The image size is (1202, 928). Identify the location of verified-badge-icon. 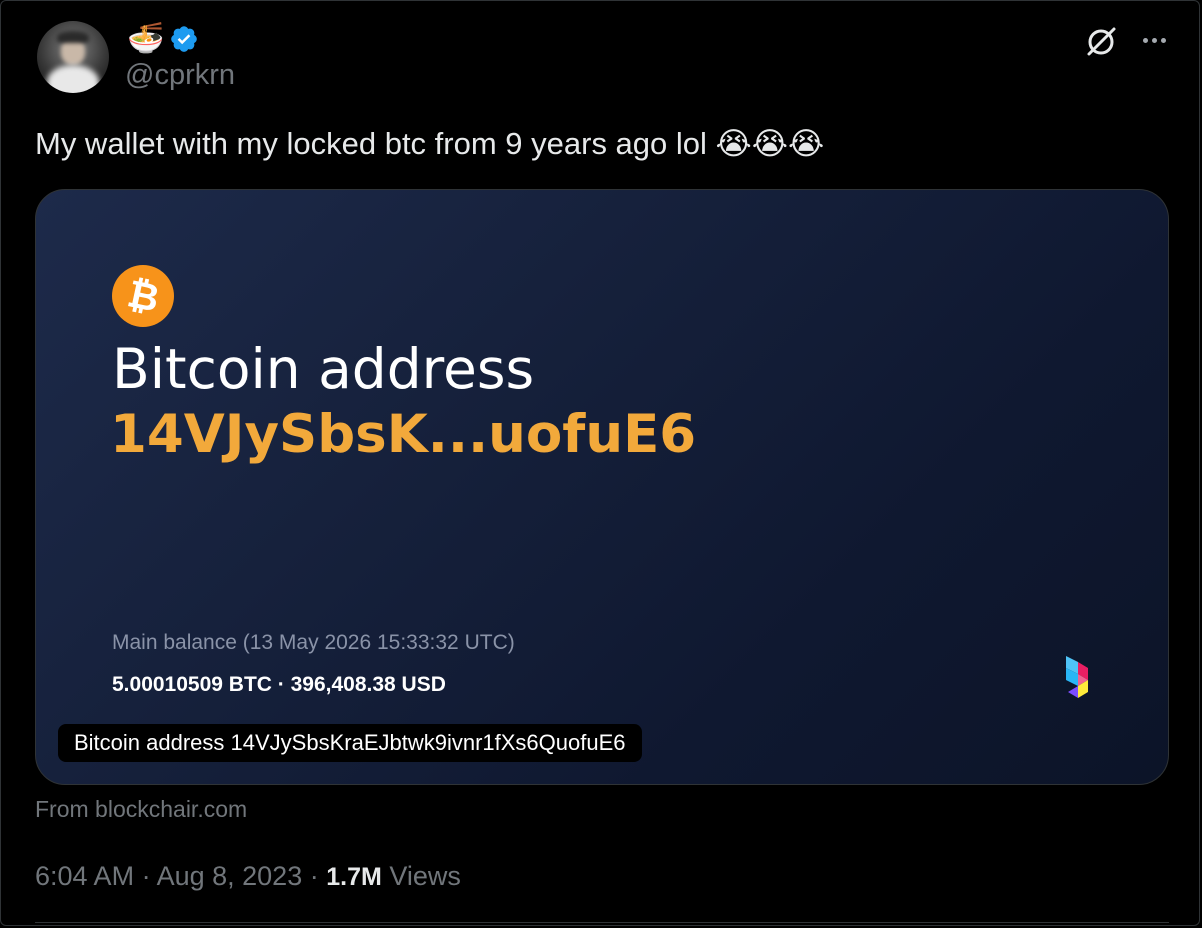
(184, 39).